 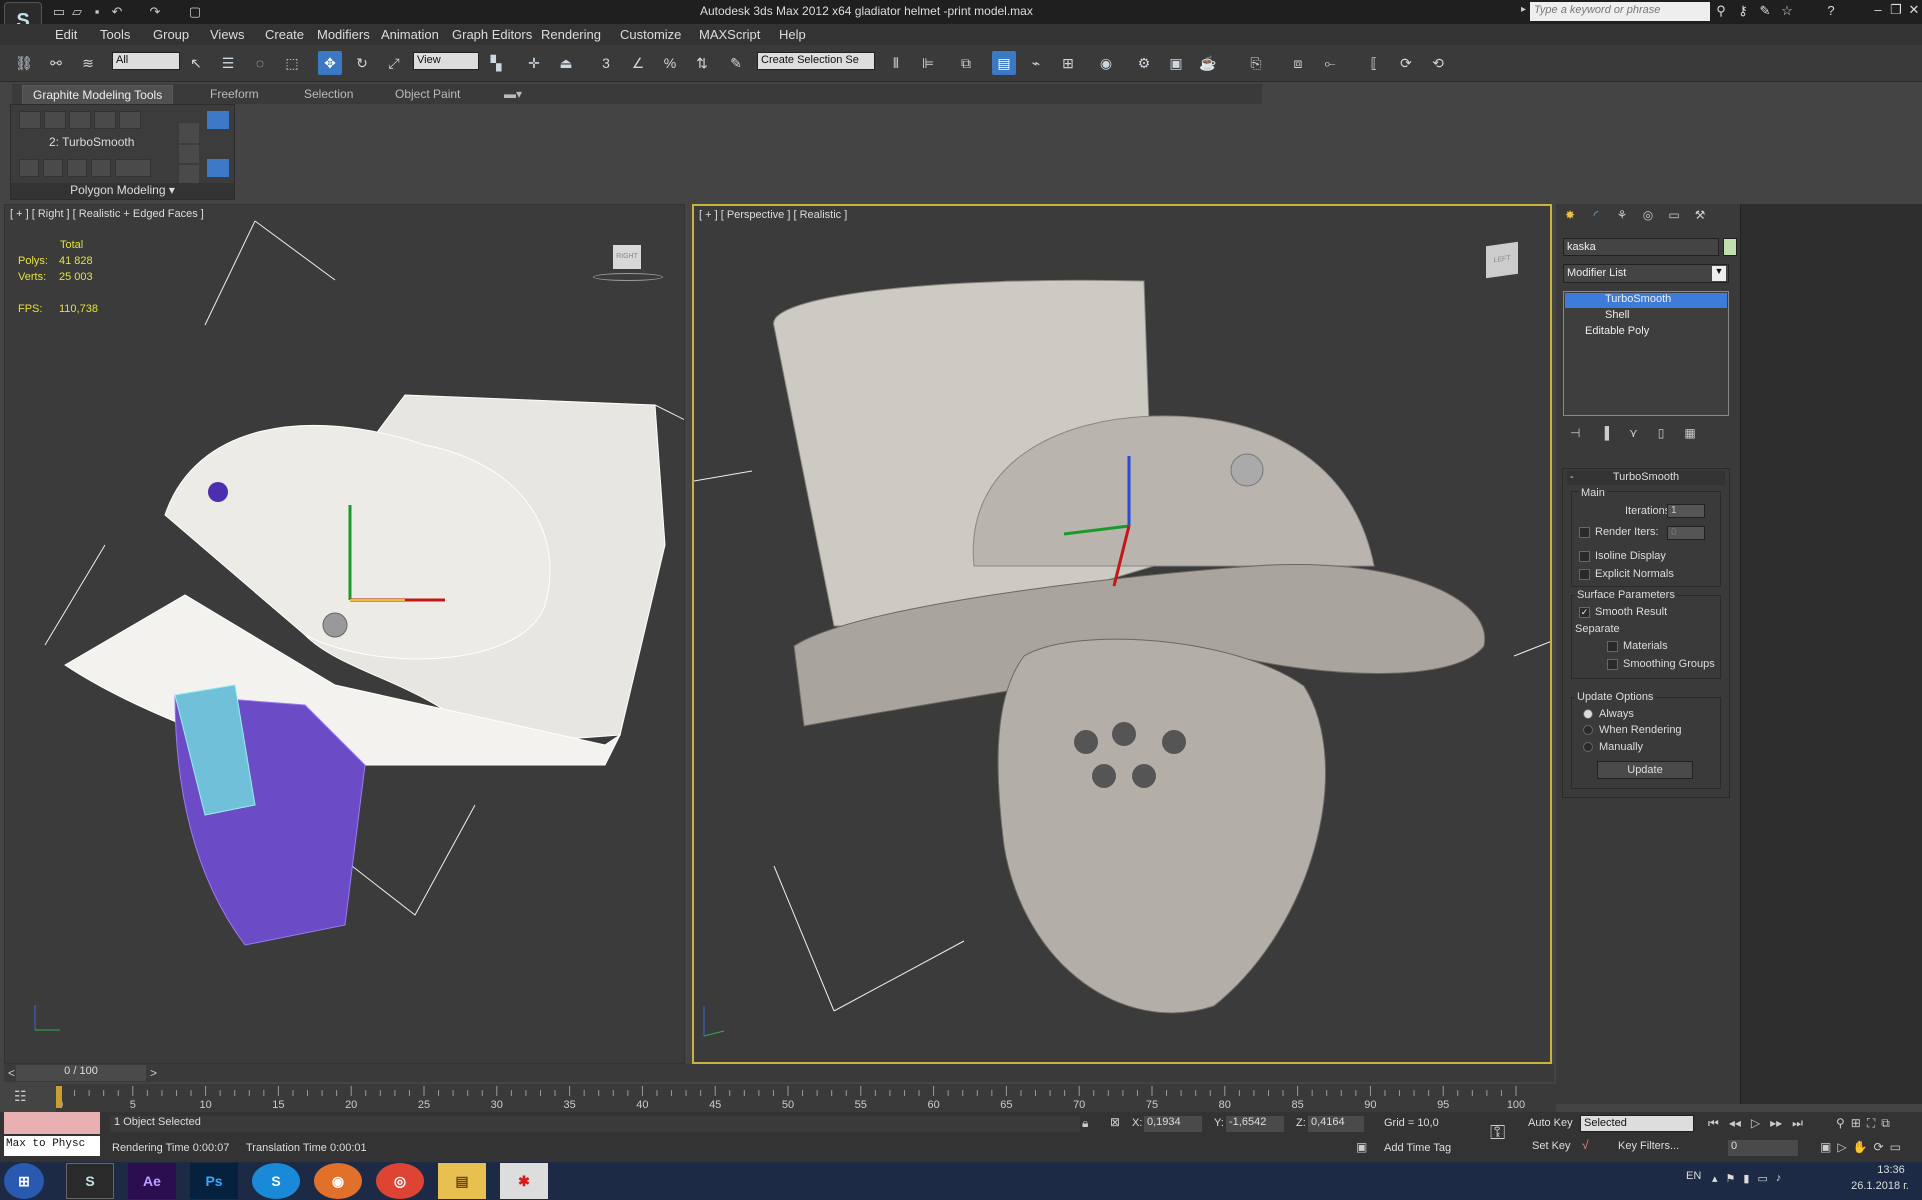 What do you see at coordinates (77, 168) in the screenshot?
I see `make-unique-icon` at bounding box center [77, 168].